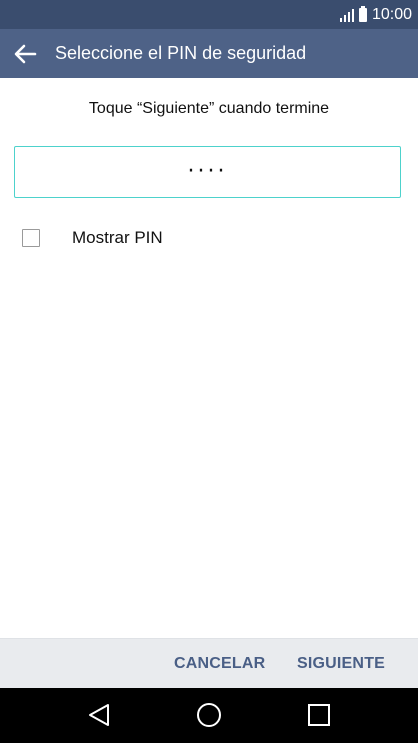  I want to click on show-pin-checkbox, so click(31, 238).